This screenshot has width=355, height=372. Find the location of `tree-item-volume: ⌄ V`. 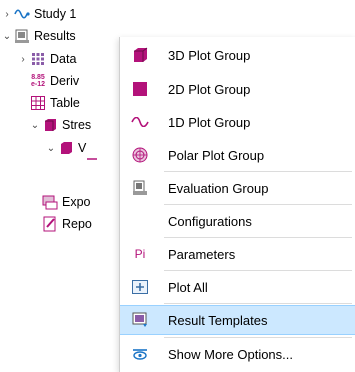

tree-item-volume: ⌄ V is located at coordinates (65, 148).